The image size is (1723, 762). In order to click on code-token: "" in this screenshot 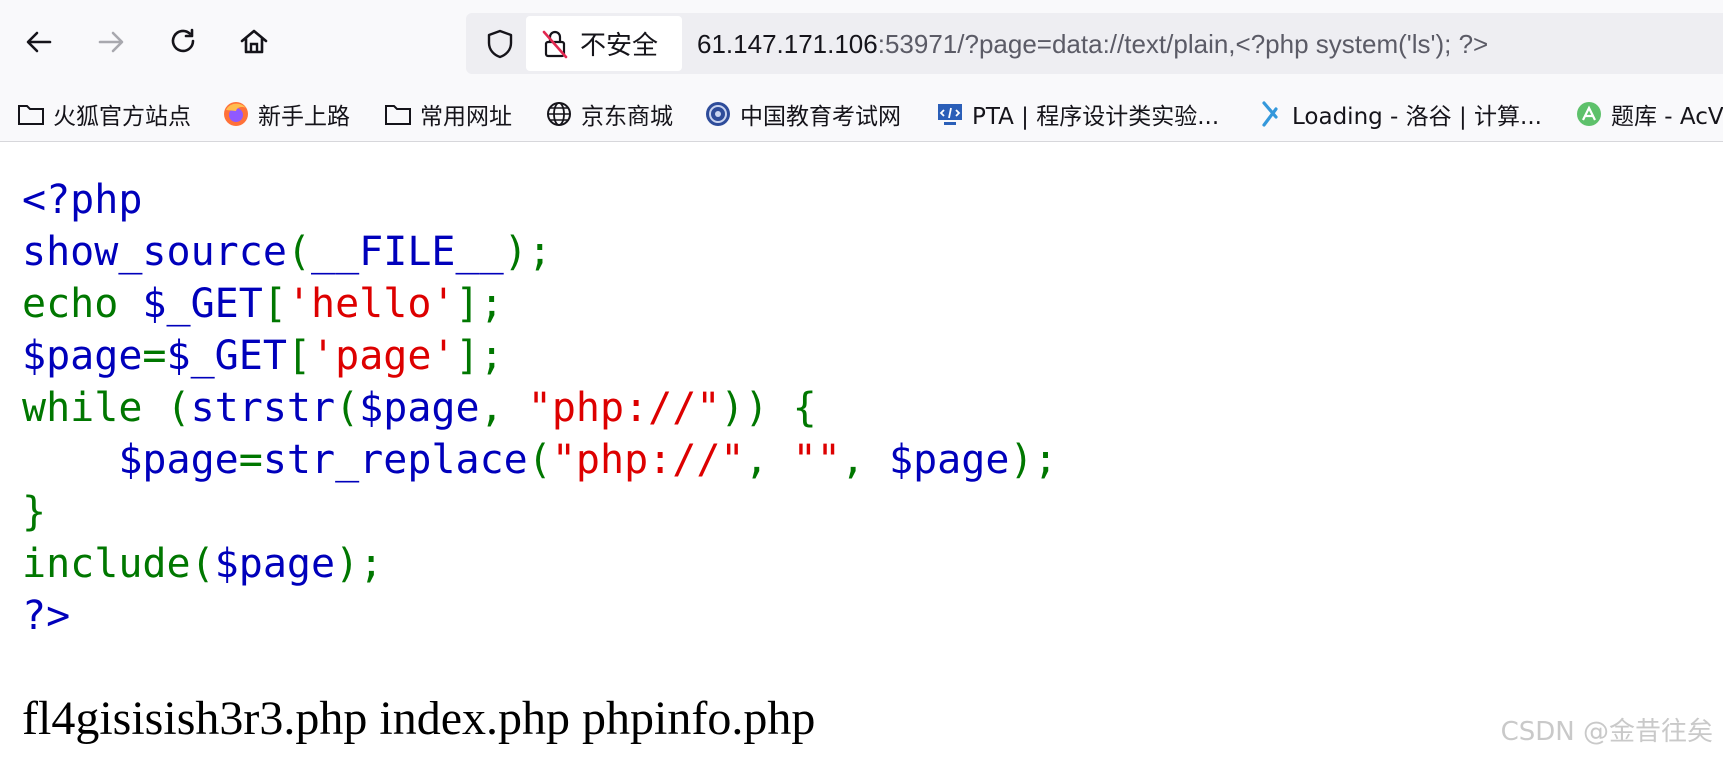, I will do `click(816, 460)`.